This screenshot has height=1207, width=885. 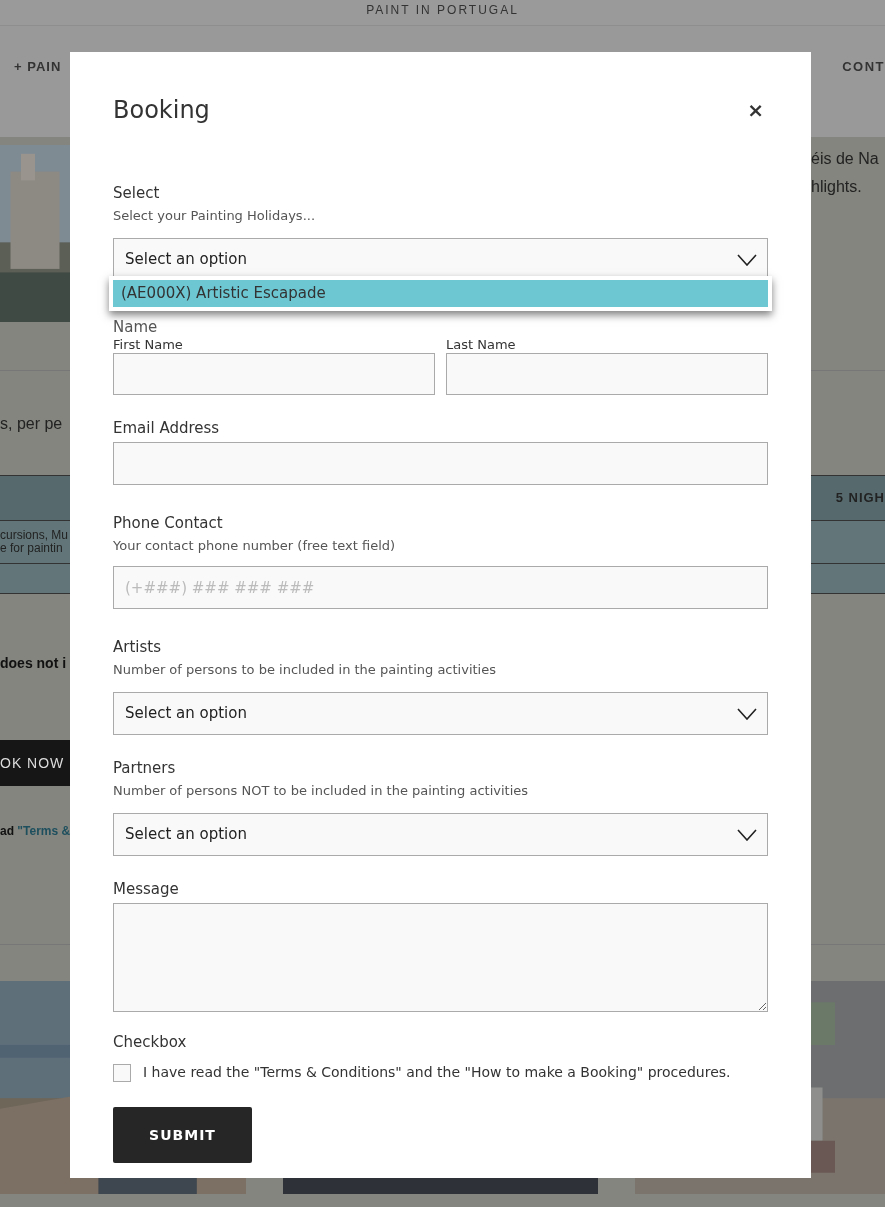 I want to click on checkbox-label: I have read the "Terms & Conditions" and the "How to make a Booking" procedures., so click(x=437, y=1072).